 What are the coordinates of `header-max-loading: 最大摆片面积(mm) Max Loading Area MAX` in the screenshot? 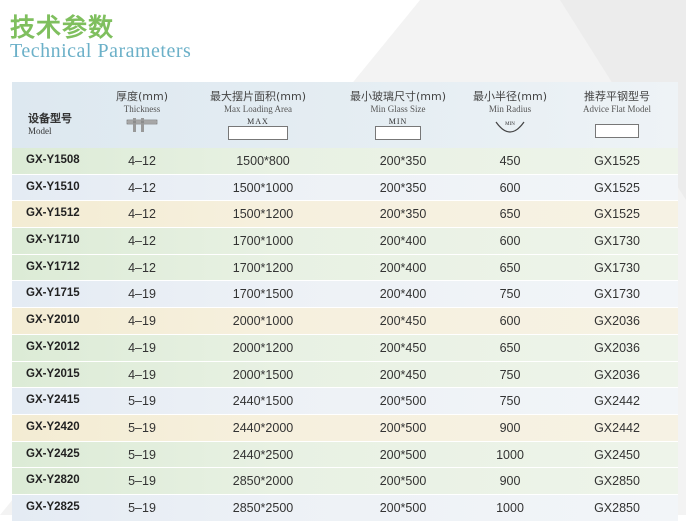 It's located at (258, 111).